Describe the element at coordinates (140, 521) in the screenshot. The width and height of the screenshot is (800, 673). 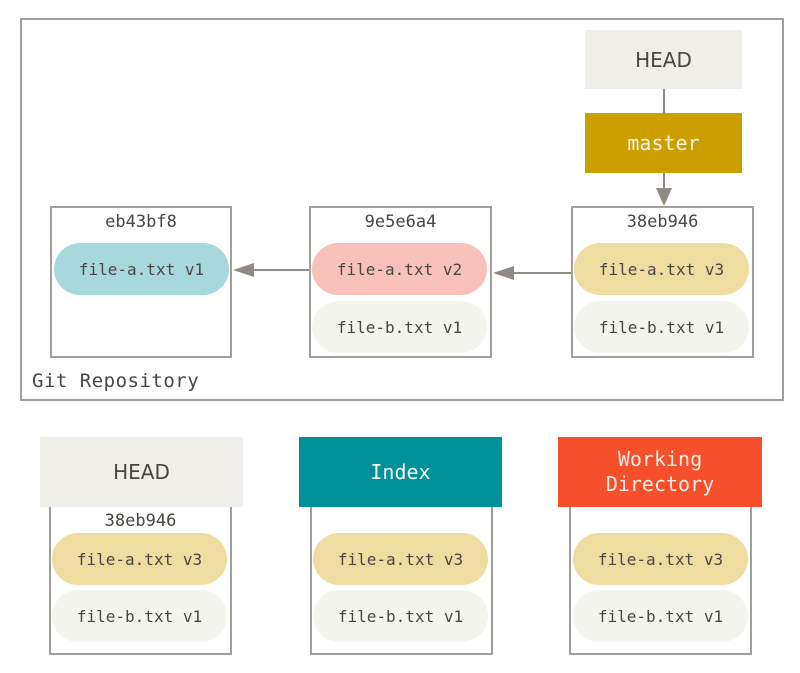
I see `head-tree-hash: 38eb946` at that location.